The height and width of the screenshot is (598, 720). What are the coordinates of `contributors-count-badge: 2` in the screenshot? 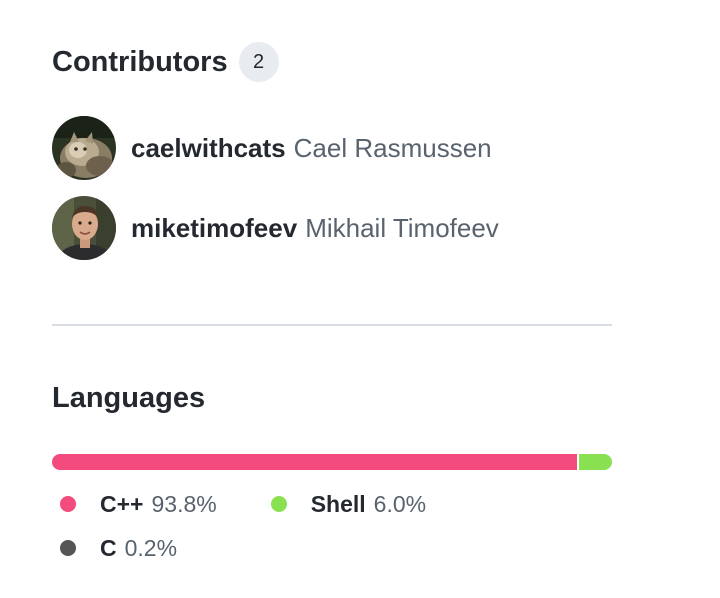 It's located at (258, 62).